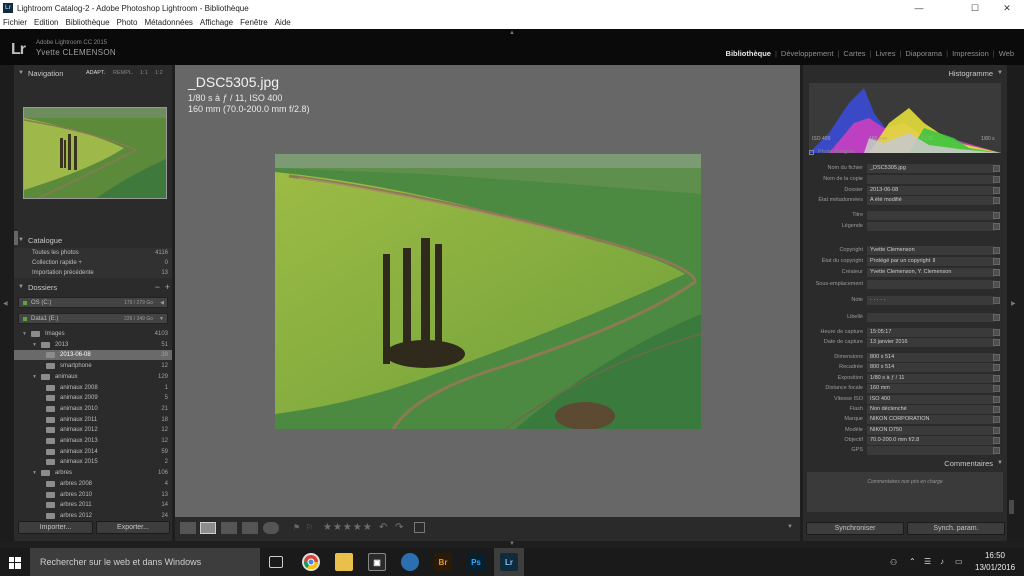  I want to click on folder-item: animaux 2008 1, so click(93, 388).